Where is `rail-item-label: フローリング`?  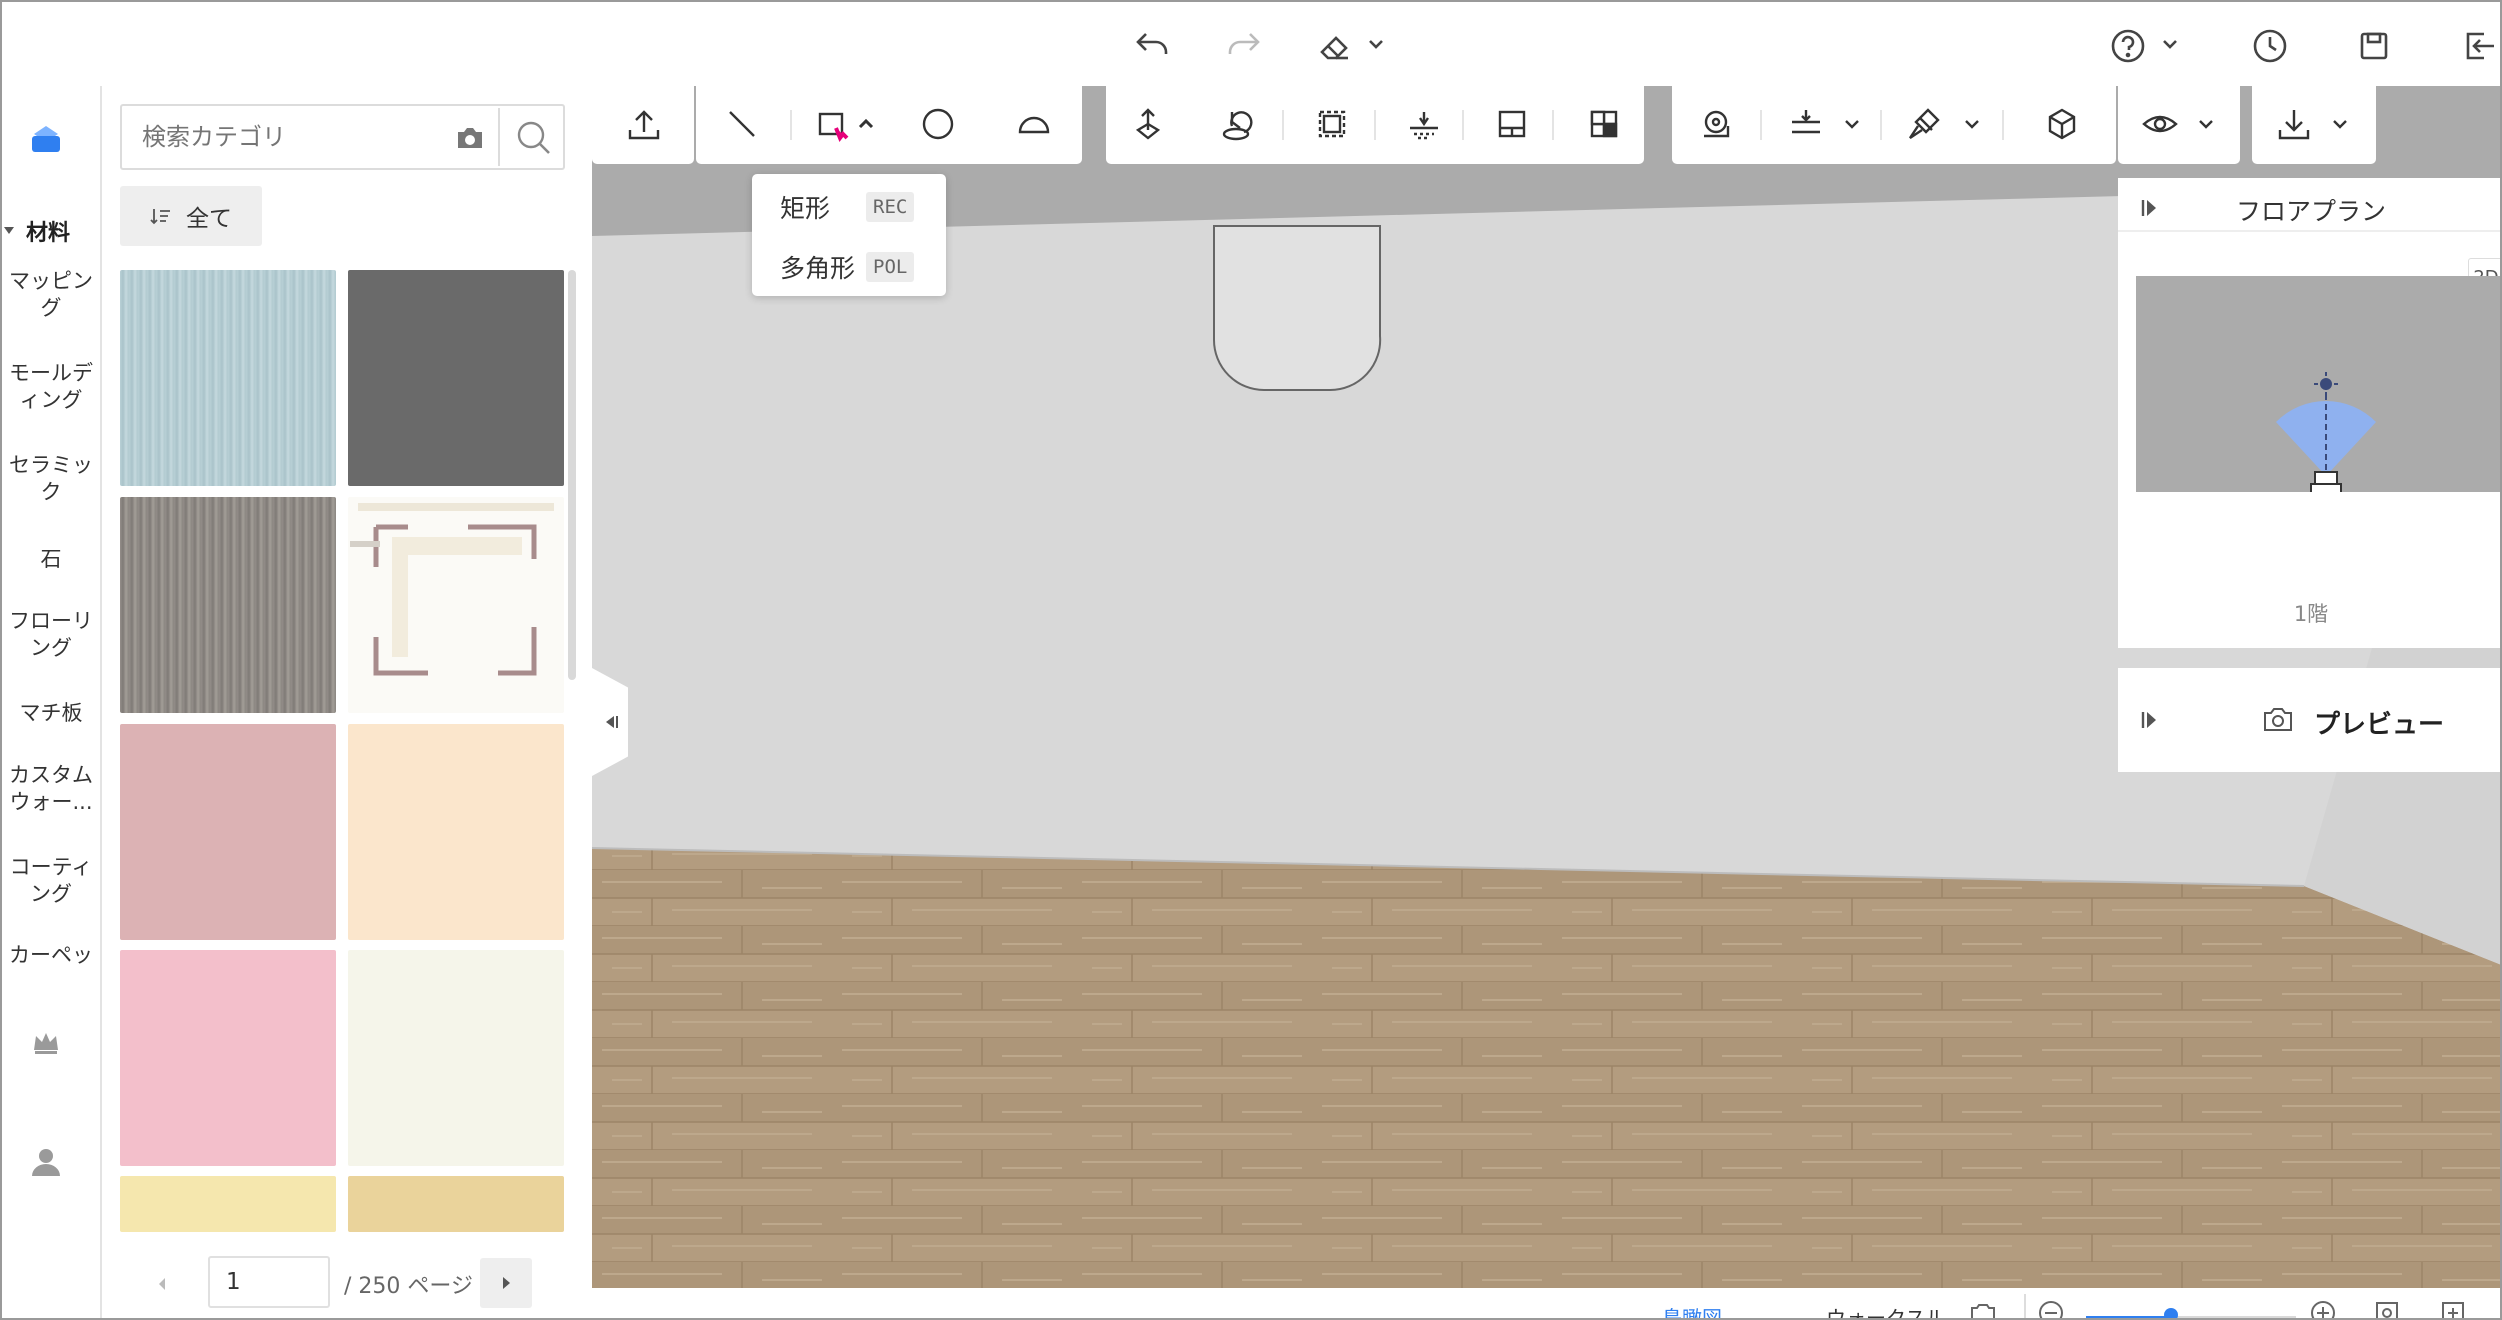
rail-item-label: フローリング is located at coordinates (51, 634).